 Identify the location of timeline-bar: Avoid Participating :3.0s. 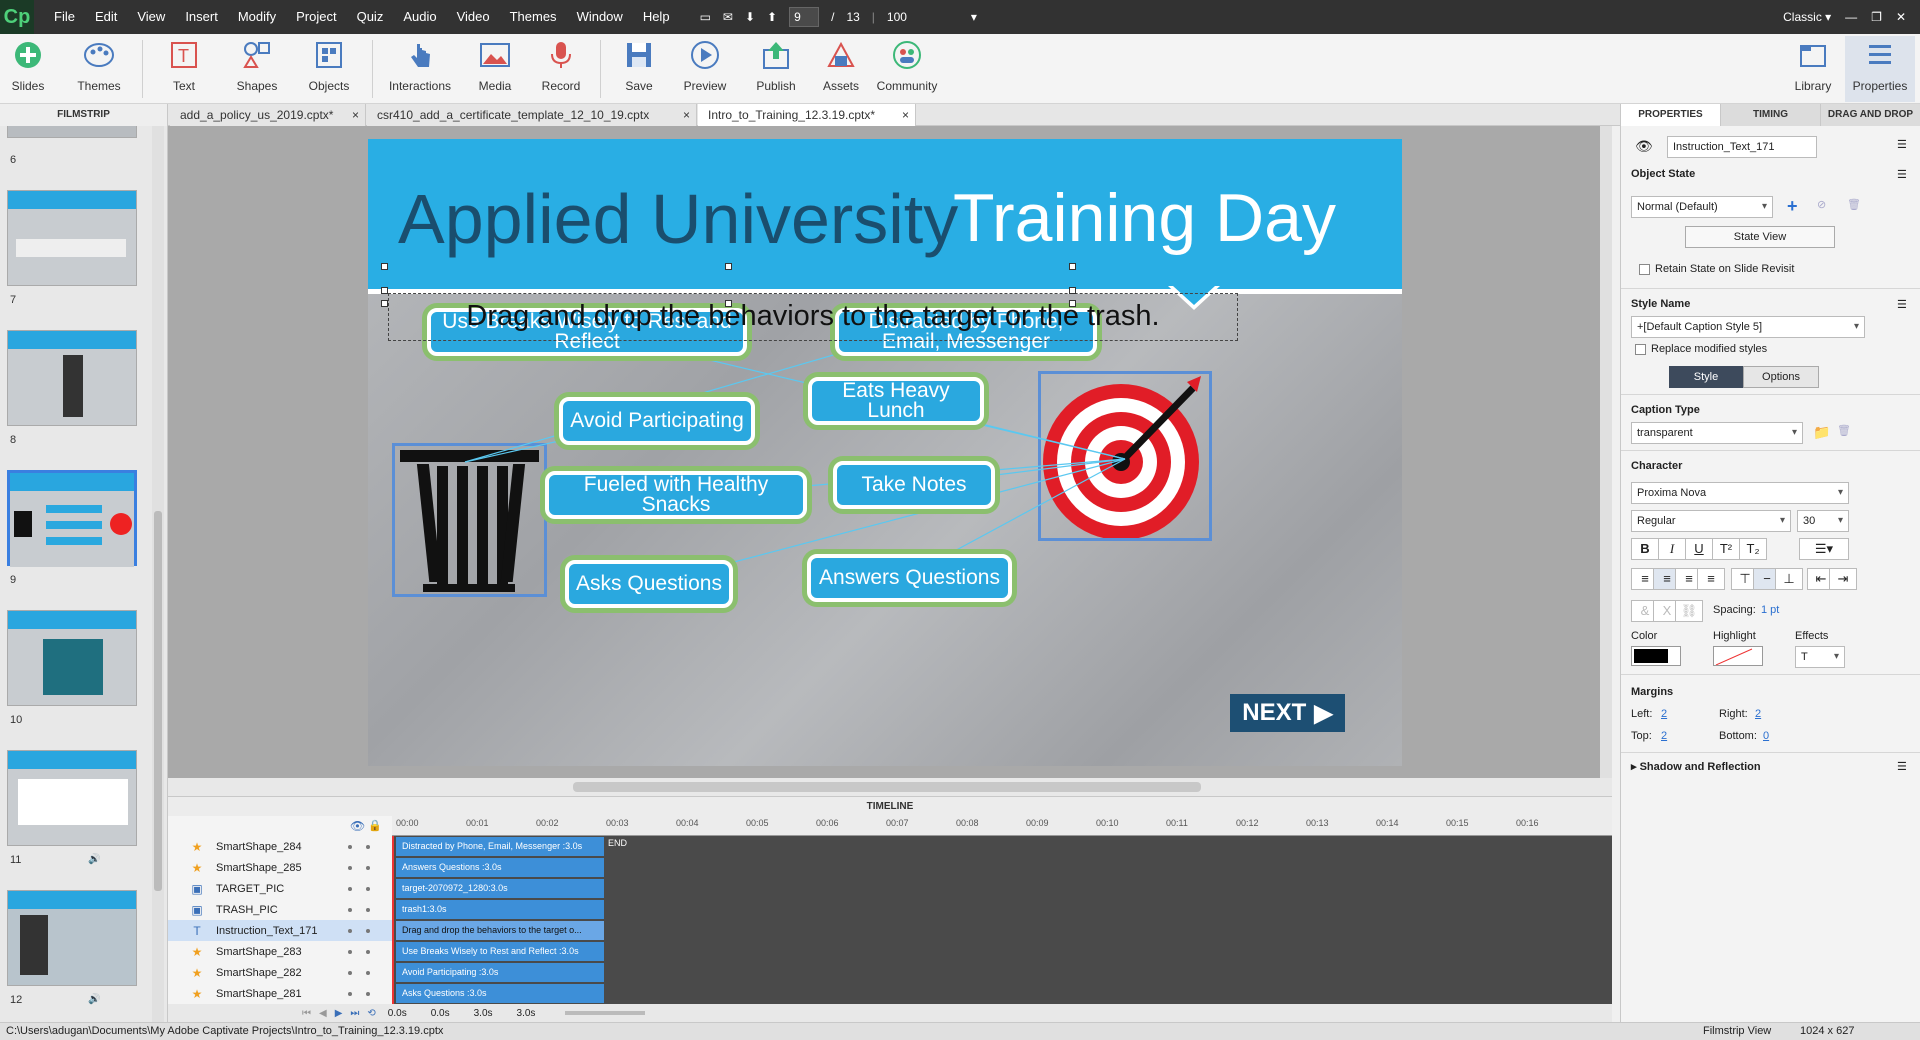
(500, 972).